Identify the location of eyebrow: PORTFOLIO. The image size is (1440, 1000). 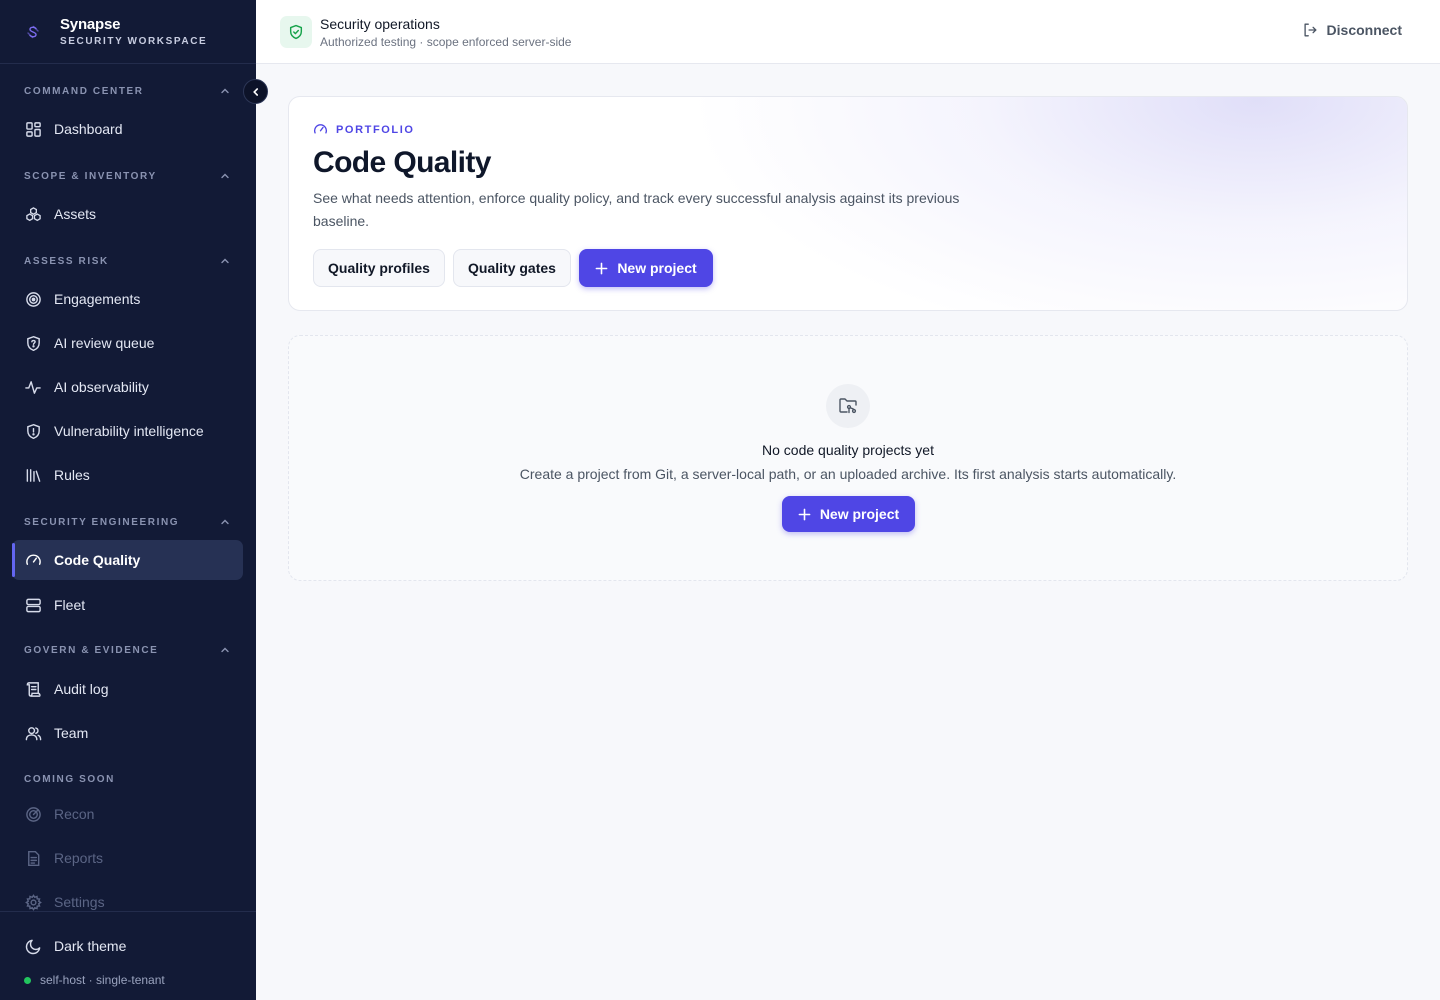
(364, 129).